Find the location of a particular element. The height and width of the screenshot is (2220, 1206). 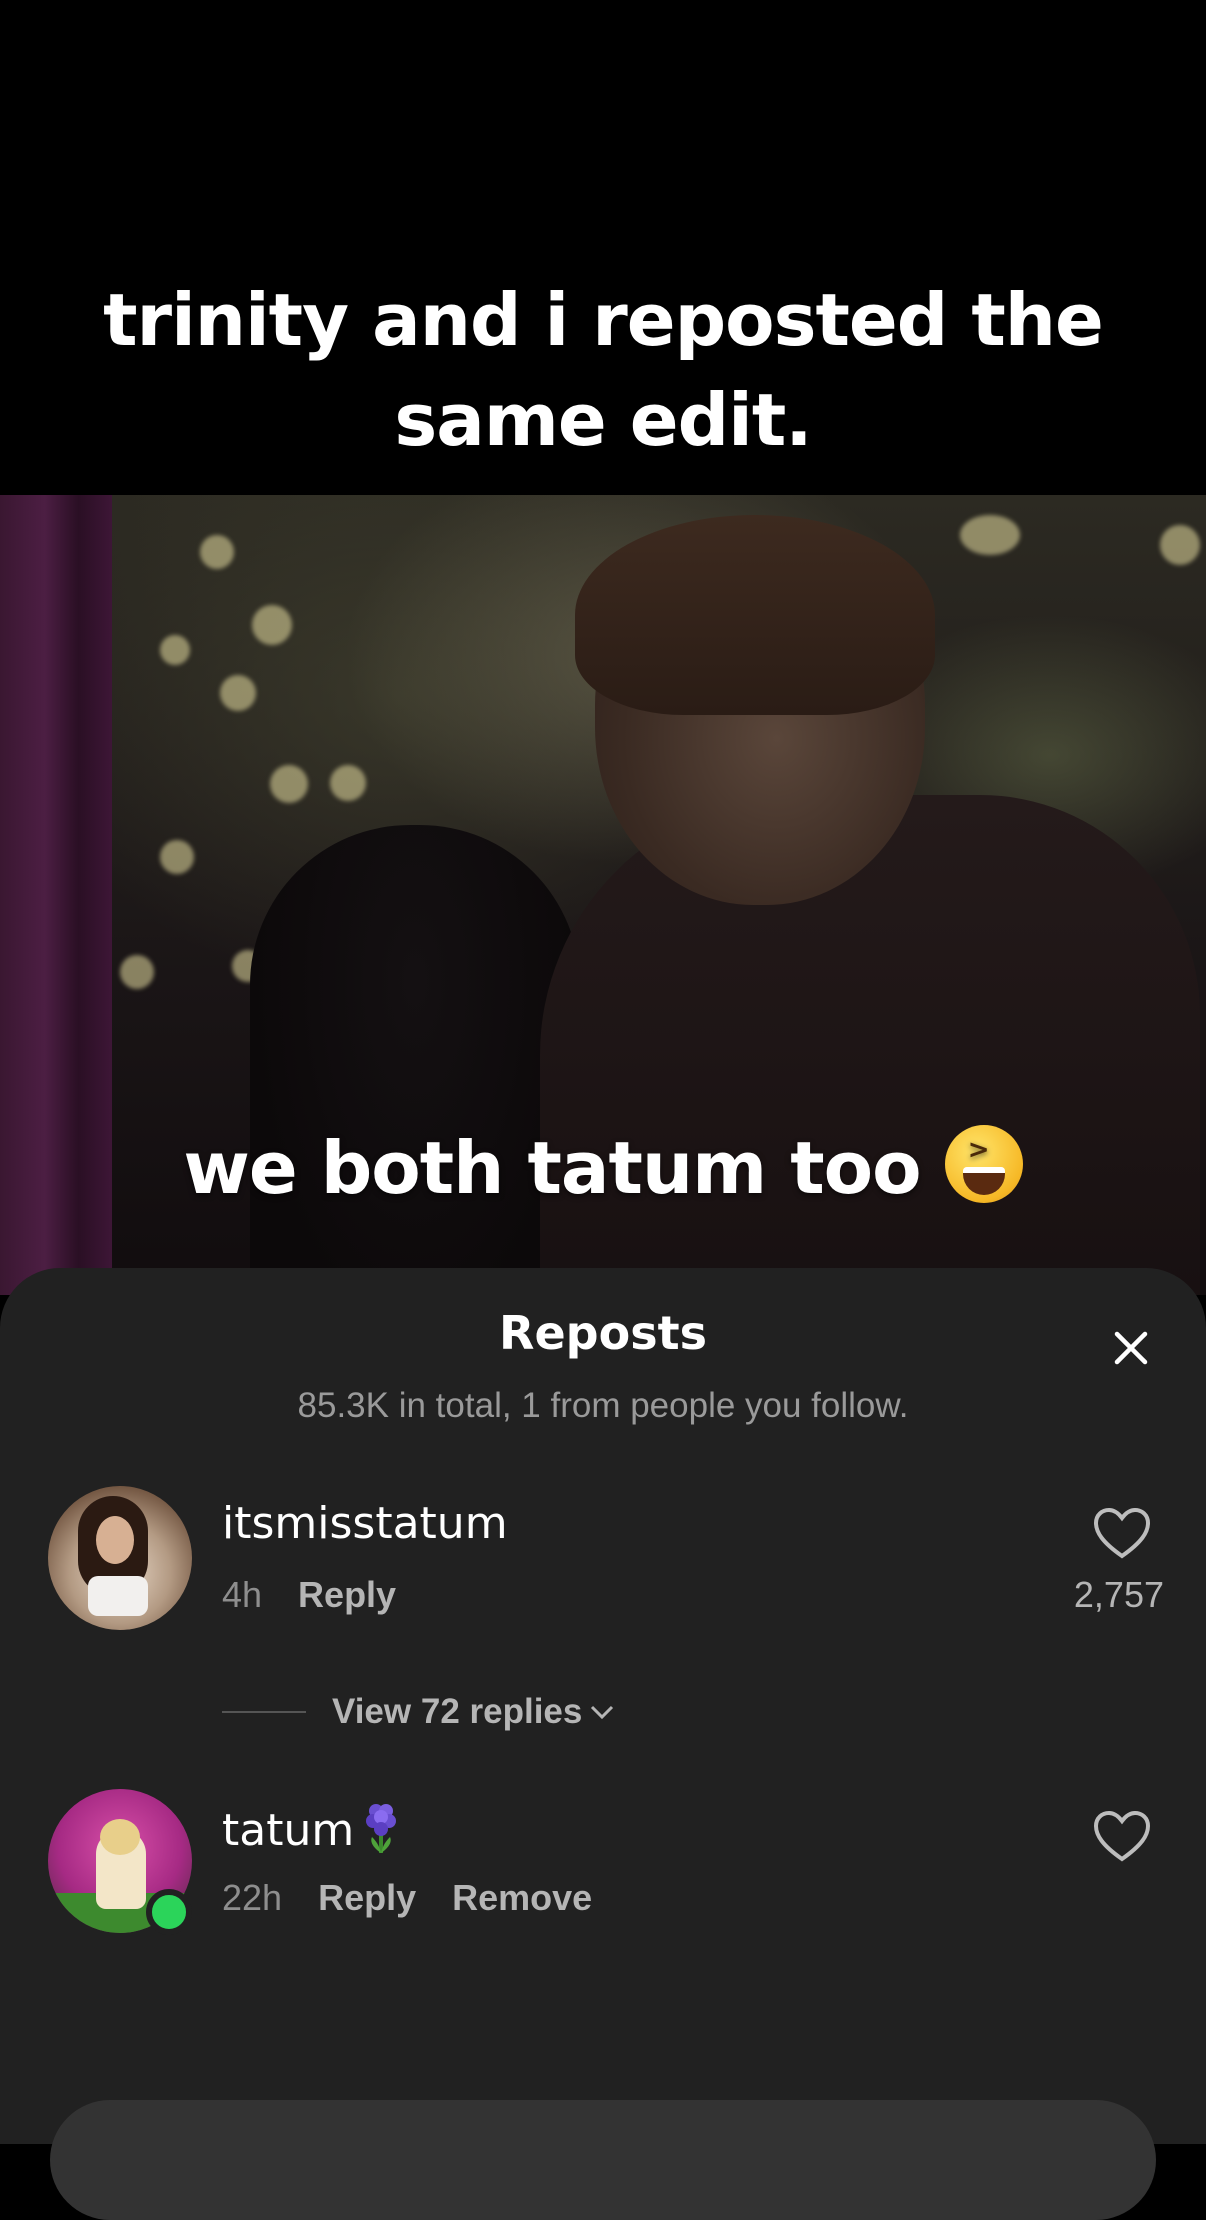

caption-text: trinity and i reposted the same edit. is located at coordinates (603, 370).